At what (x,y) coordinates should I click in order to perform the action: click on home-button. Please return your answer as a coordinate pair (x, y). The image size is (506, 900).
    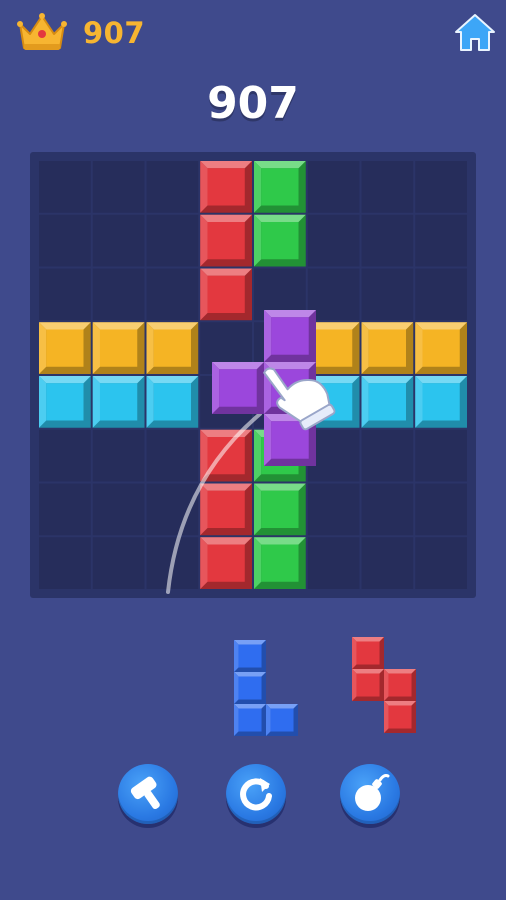
    Looking at the image, I should click on (475, 32).